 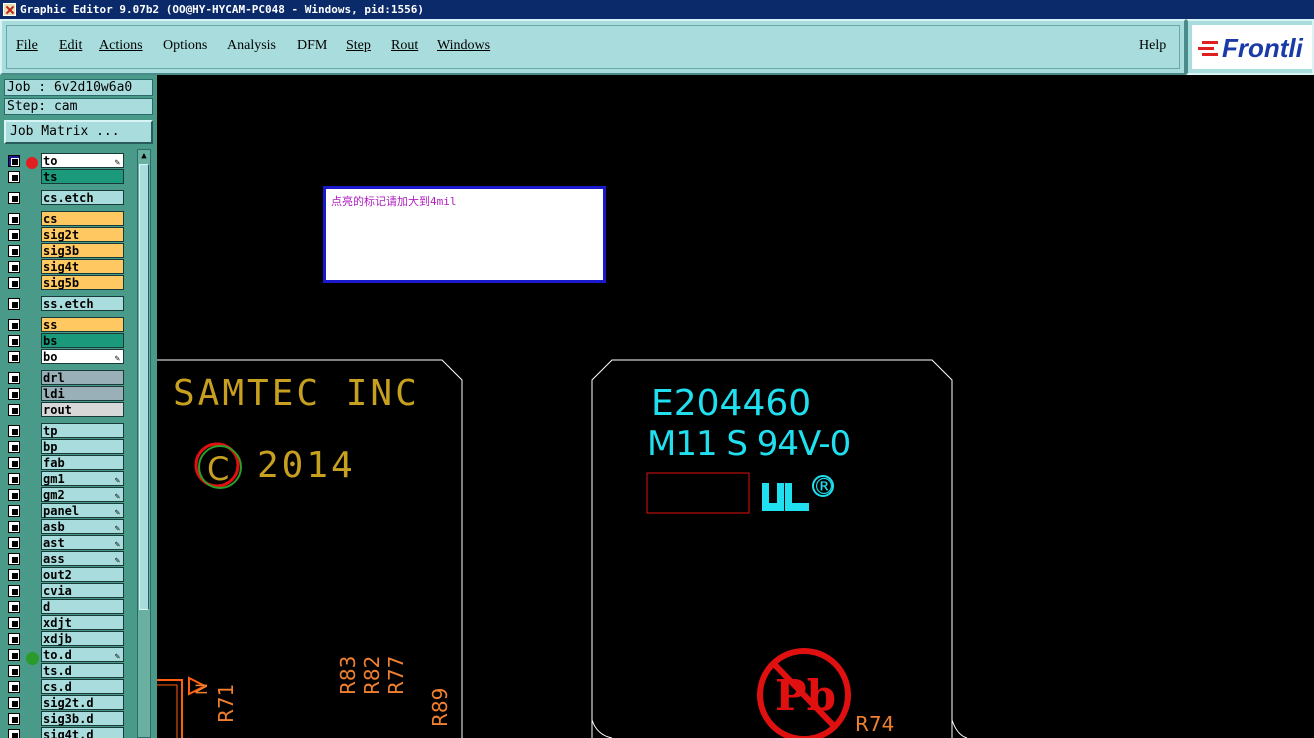 I want to click on layer-row-sig3b: sig3b, so click(x=65, y=251).